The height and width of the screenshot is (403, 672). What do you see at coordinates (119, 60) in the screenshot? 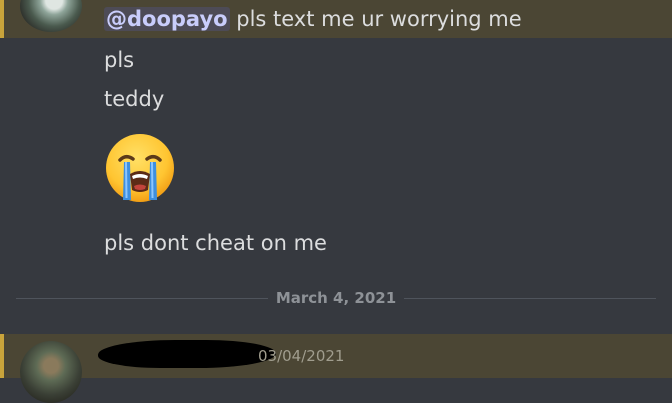
I see `message-text: pls` at bounding box center [119, 60].